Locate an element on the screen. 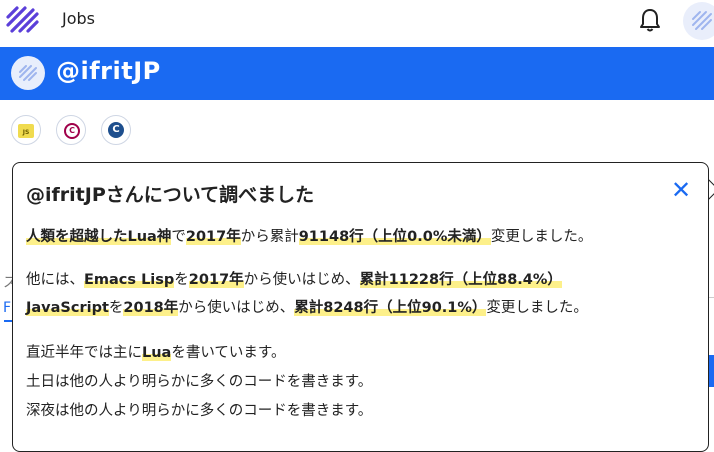  javascript-badge-glyph: JS is located at coordinates (26, 131).